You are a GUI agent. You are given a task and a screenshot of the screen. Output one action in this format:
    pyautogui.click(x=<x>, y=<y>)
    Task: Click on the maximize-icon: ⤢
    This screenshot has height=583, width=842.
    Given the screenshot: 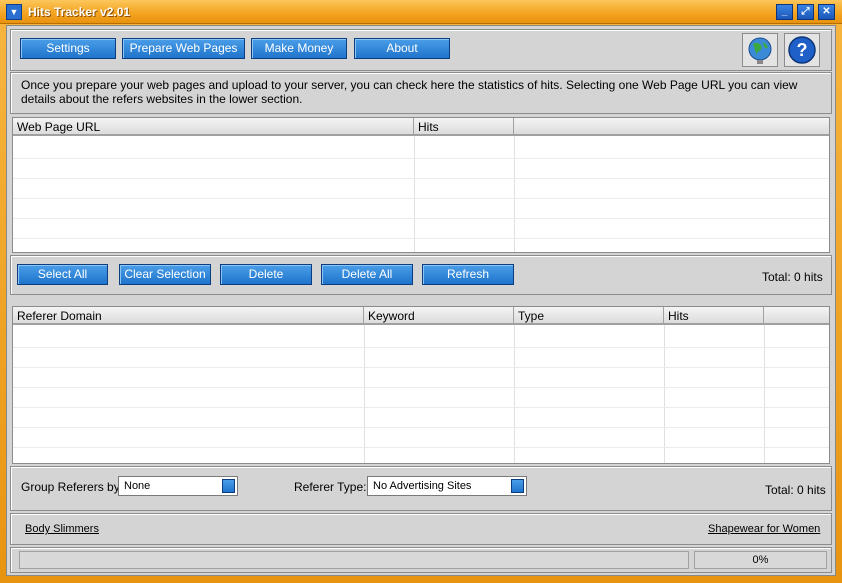 What is the action you would take?
    pyautogui.click(x=805, y=12)
    